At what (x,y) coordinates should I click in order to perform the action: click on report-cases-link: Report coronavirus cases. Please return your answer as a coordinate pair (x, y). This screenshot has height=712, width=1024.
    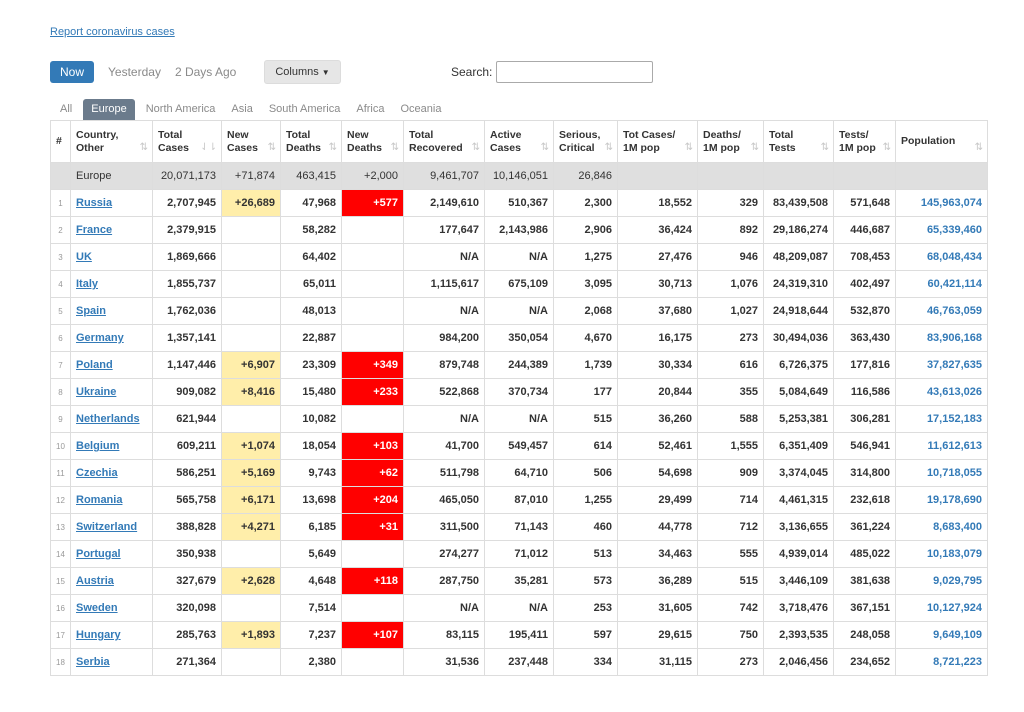
    Looking at the image, I should click on (112, 32).